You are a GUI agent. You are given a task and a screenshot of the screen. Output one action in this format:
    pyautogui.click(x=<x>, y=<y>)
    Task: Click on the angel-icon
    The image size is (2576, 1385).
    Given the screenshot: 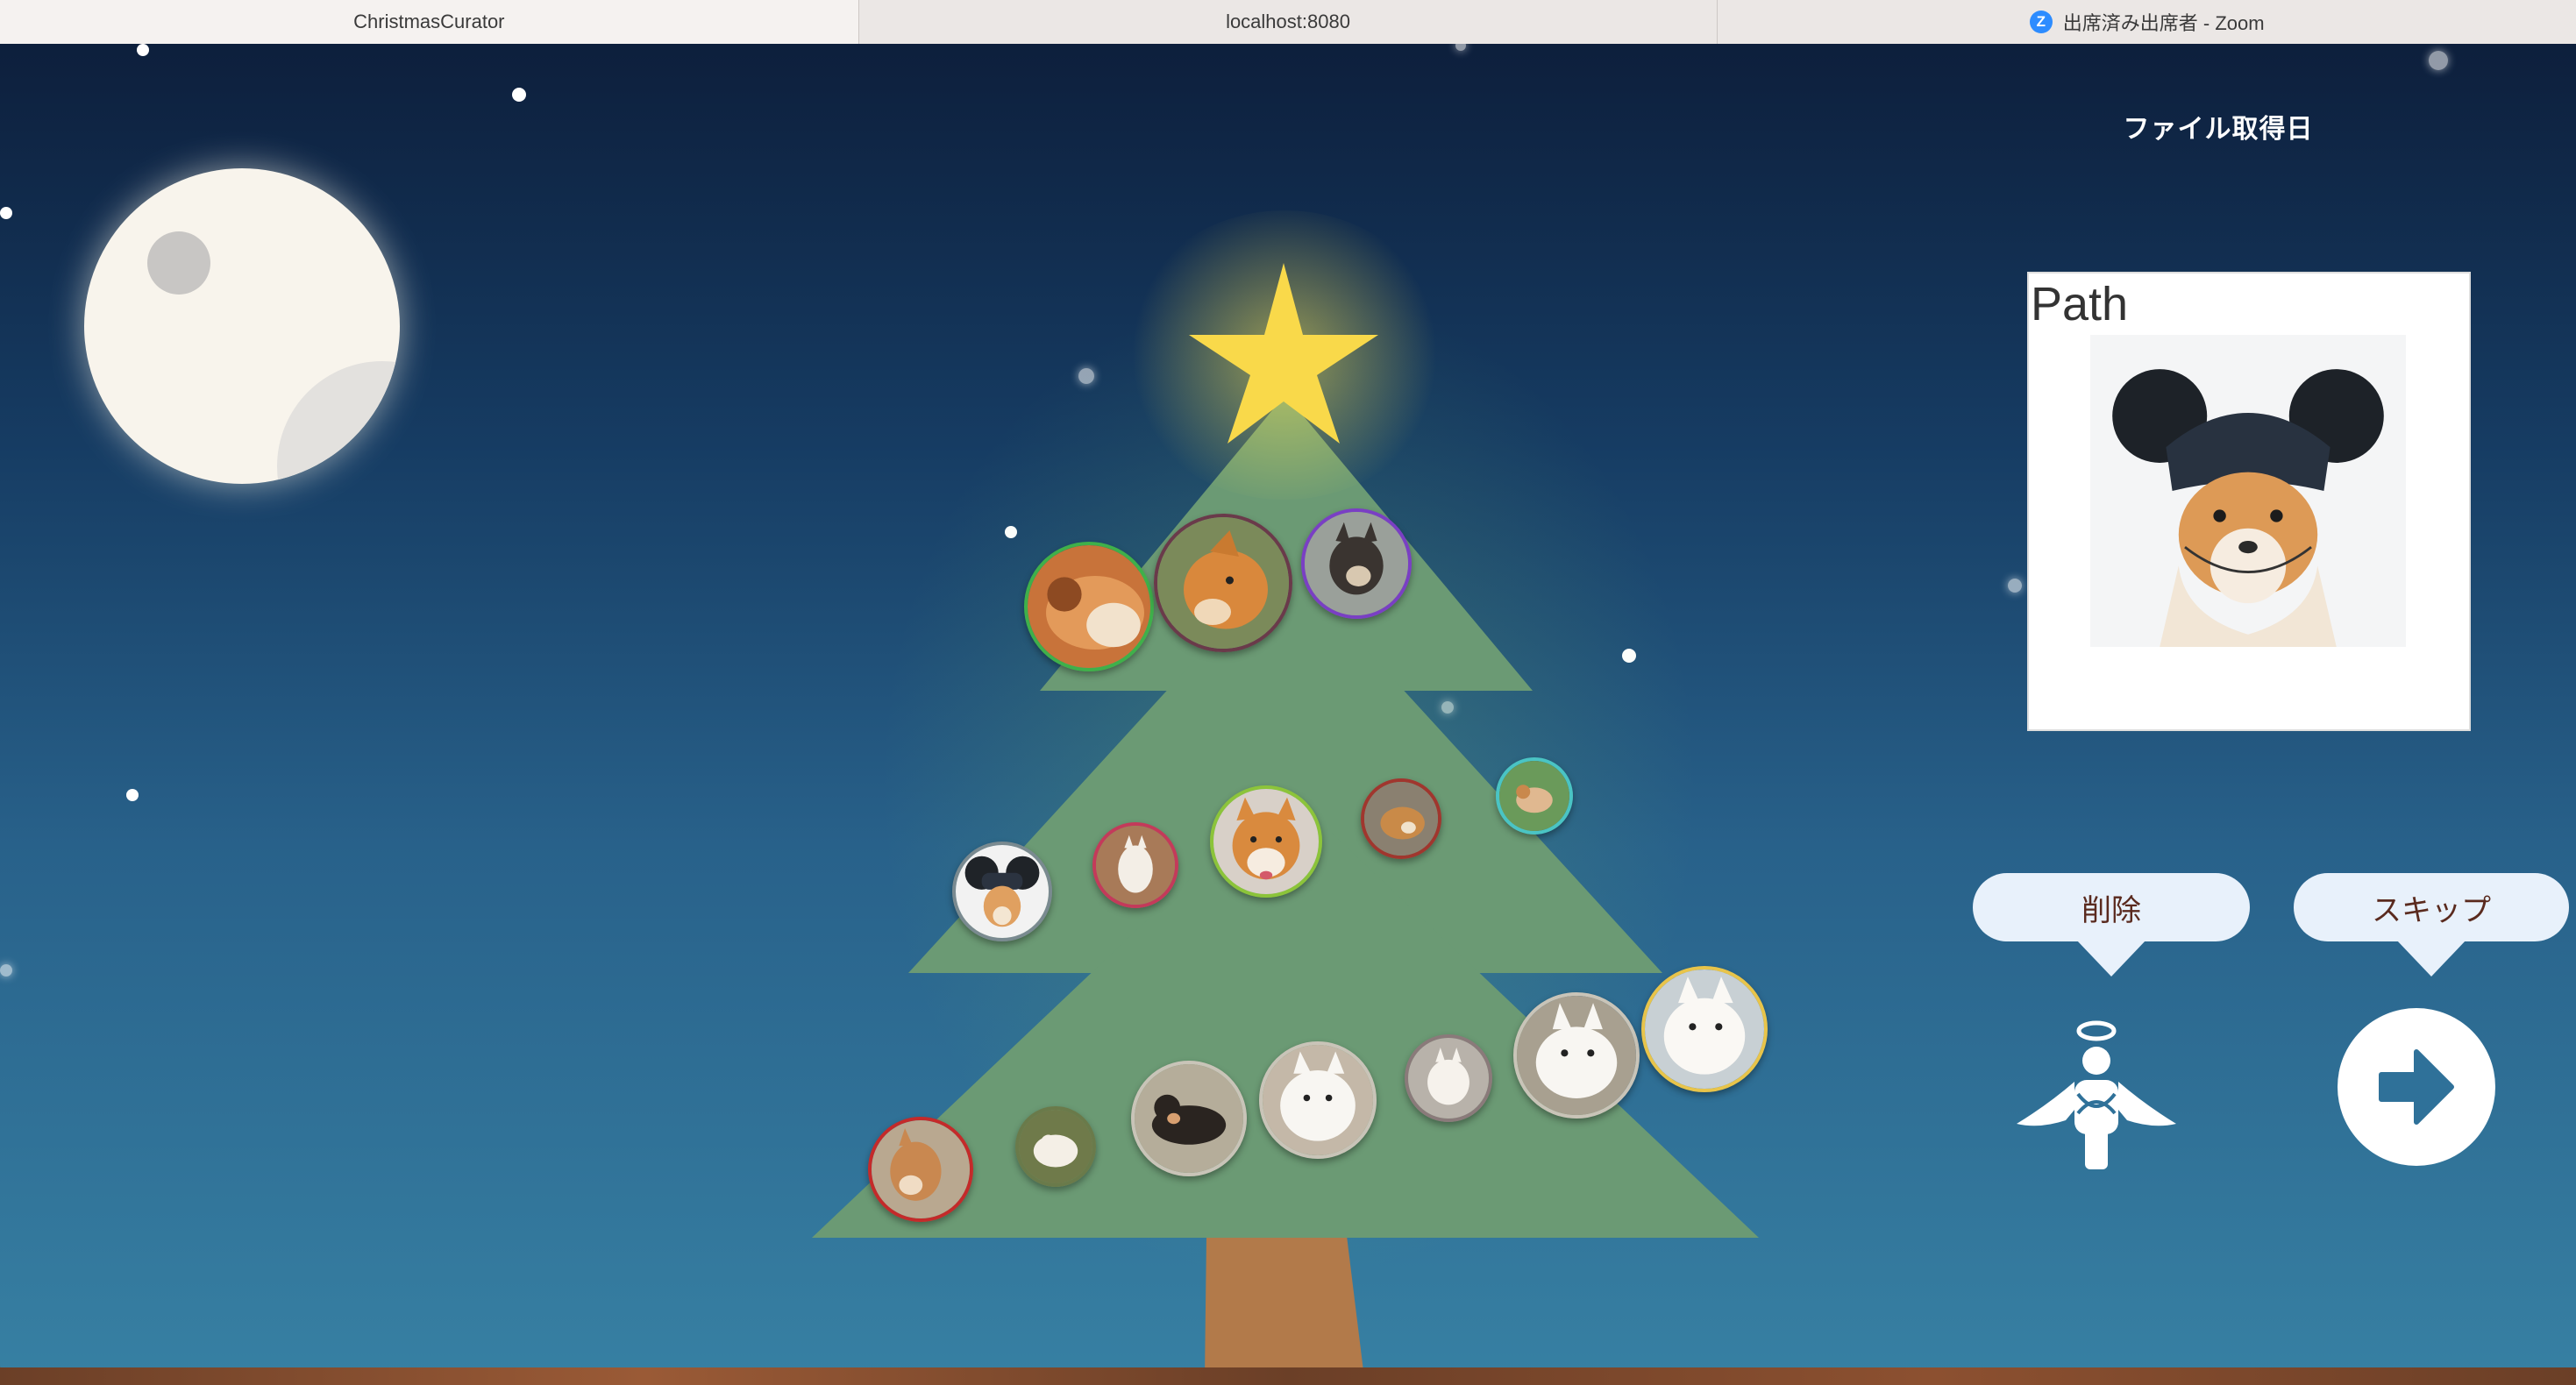 What is the action you would take?
    pyautogui.click(x=2096, y=1094)
    